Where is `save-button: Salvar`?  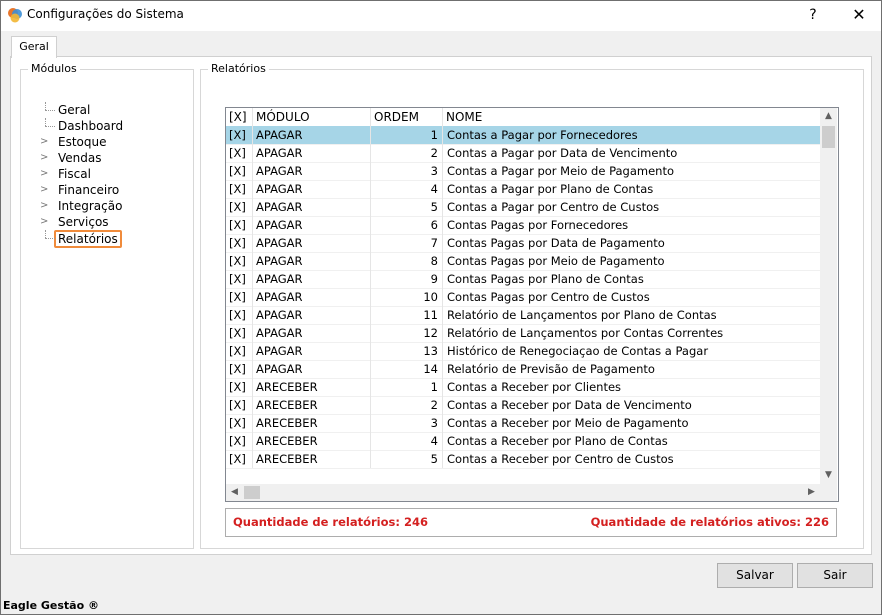
save-button: Salvar is located at coordinates (755, 575).